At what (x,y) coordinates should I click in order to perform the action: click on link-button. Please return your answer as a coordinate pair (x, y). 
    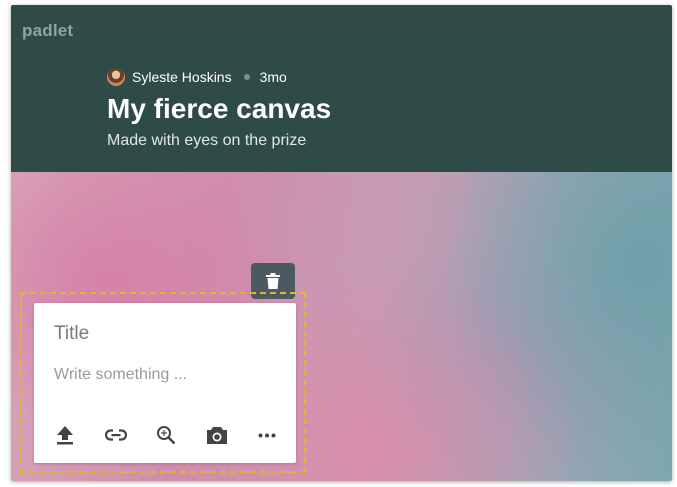
    Looking at the image, I should click on (116, 435).